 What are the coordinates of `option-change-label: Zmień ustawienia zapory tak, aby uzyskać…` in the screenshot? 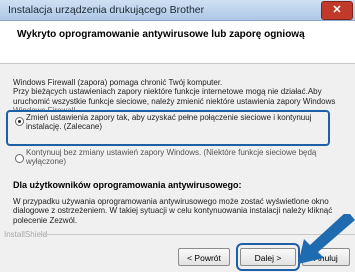 It's located at (176, 122).